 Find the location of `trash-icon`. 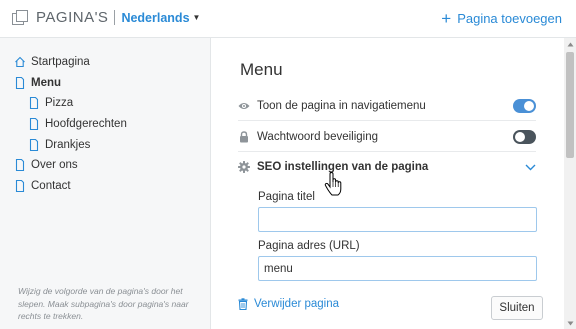

trash-icon is located at coordinates (243, 304).